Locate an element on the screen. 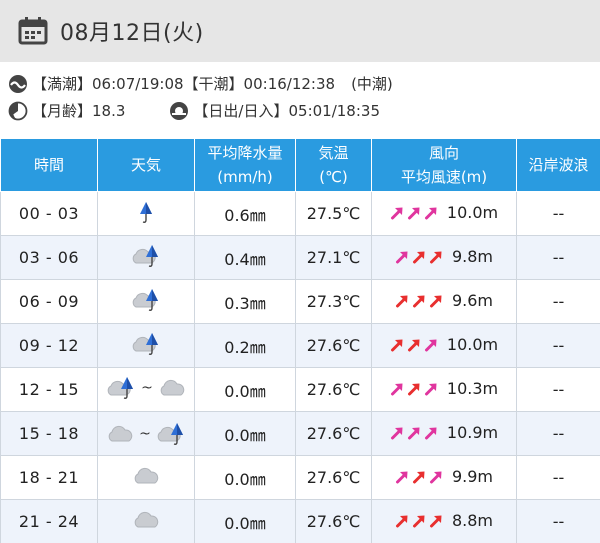  wind-col: 10.3m is located at coordinates (444, 389).